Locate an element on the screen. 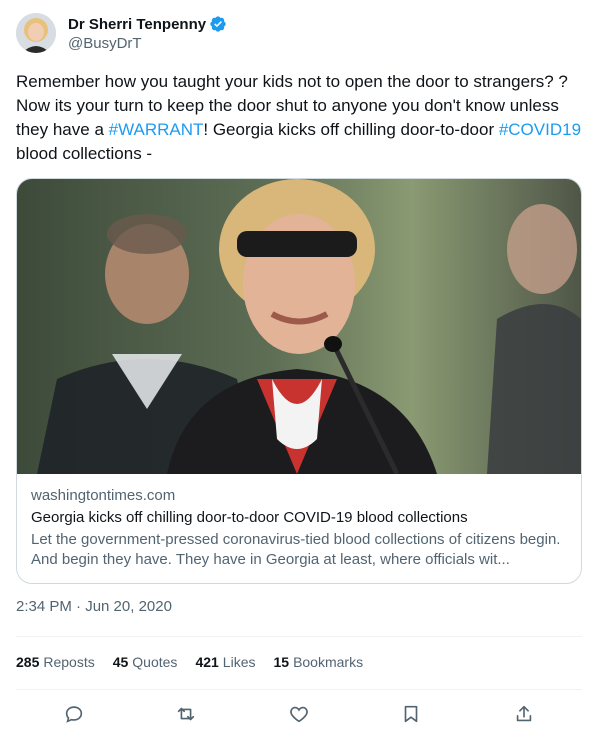 The height and width of the screenshot is (737, 598). action-bar is located at coordinates (299, 714).